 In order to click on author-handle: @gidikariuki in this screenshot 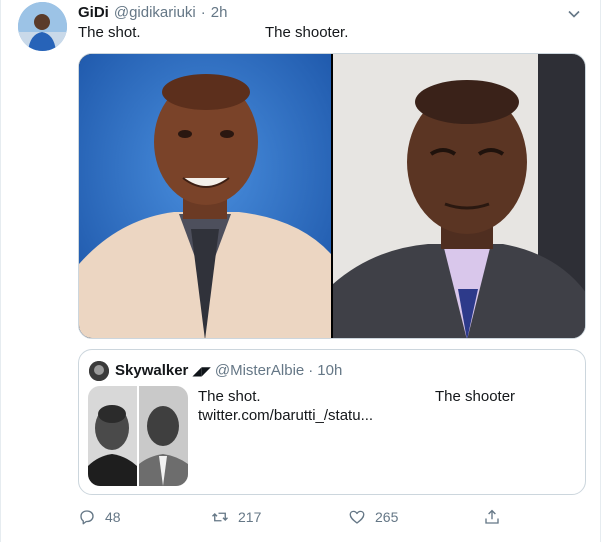, I will do `click(155, 12)`.